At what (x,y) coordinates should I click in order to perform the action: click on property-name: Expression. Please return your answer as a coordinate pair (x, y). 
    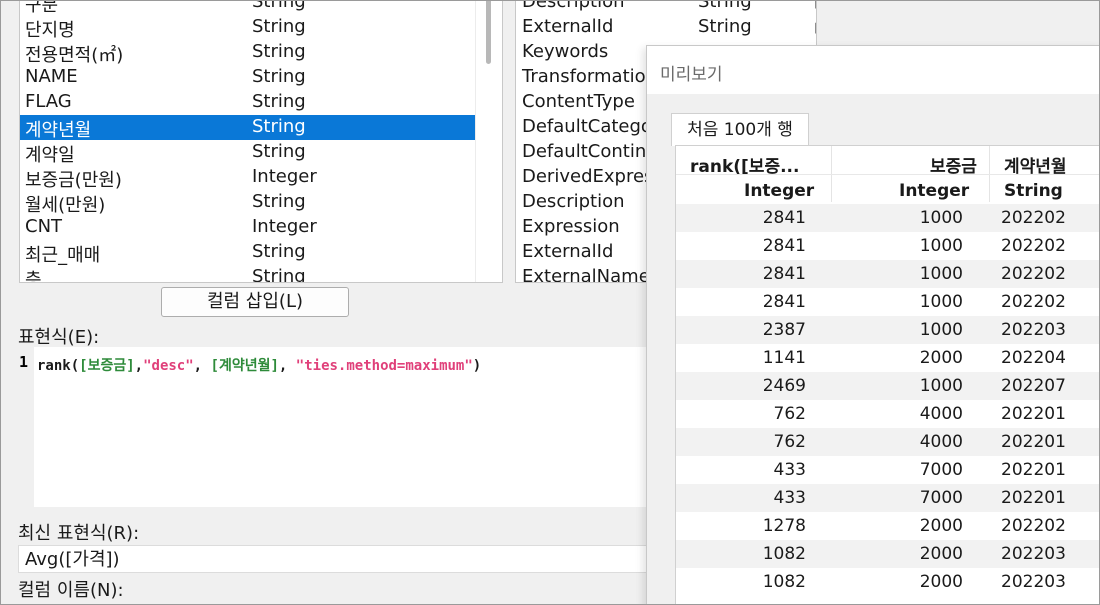
    Looking at the image, I should click on (571, 226).